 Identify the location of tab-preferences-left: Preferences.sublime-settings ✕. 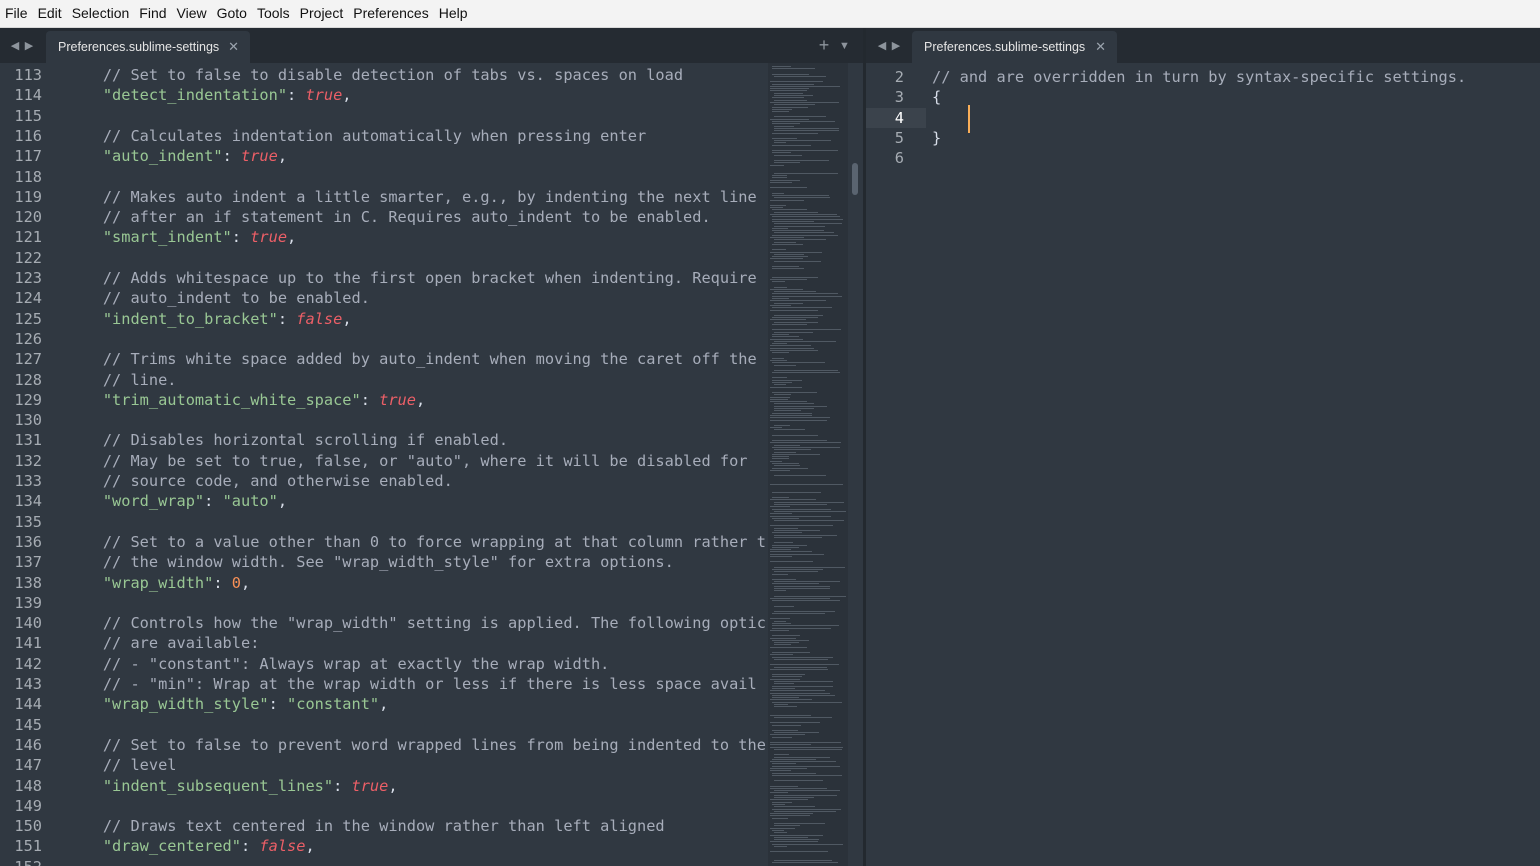
(148, 47).